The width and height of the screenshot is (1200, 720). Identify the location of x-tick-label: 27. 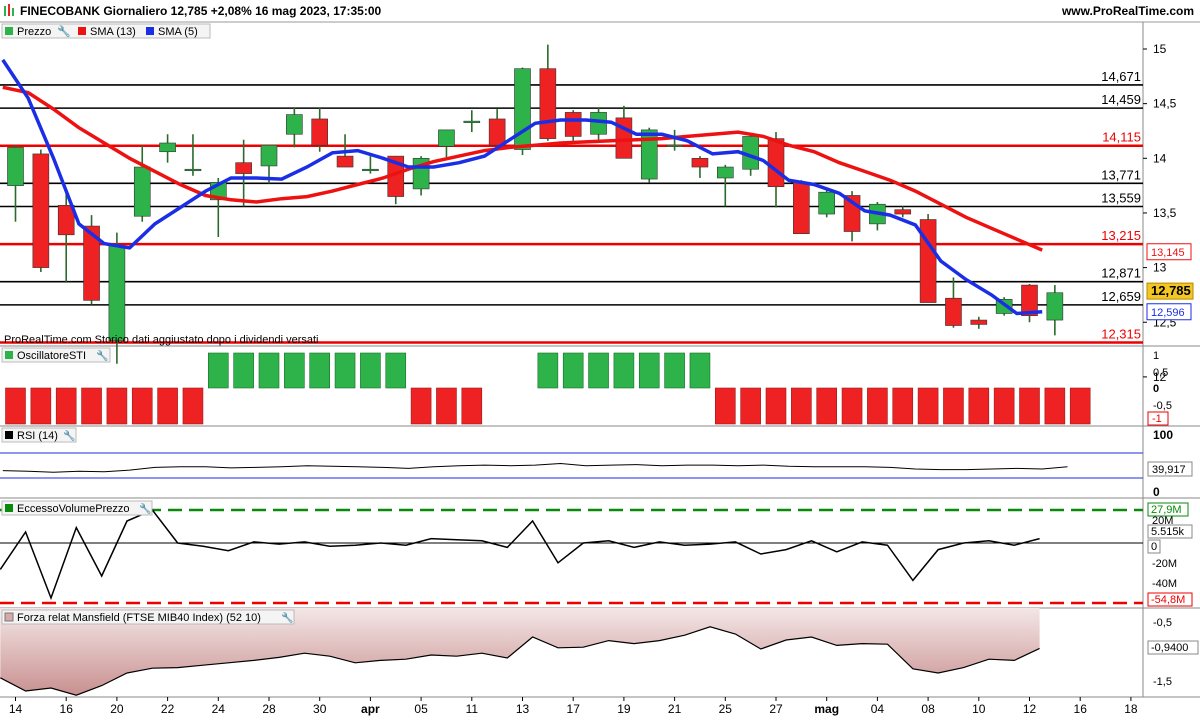
(776, 709).